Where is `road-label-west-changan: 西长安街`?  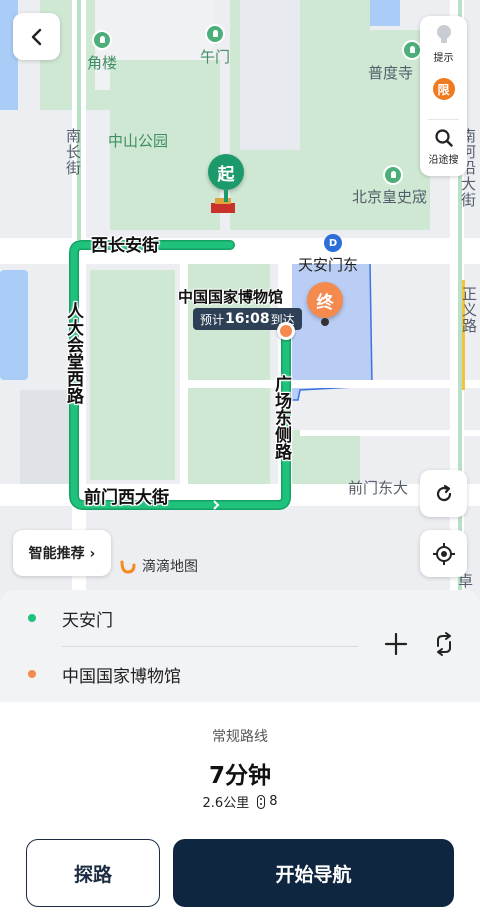
road-label-west-changan: 西长安街 is located at coordinates (125, 246).